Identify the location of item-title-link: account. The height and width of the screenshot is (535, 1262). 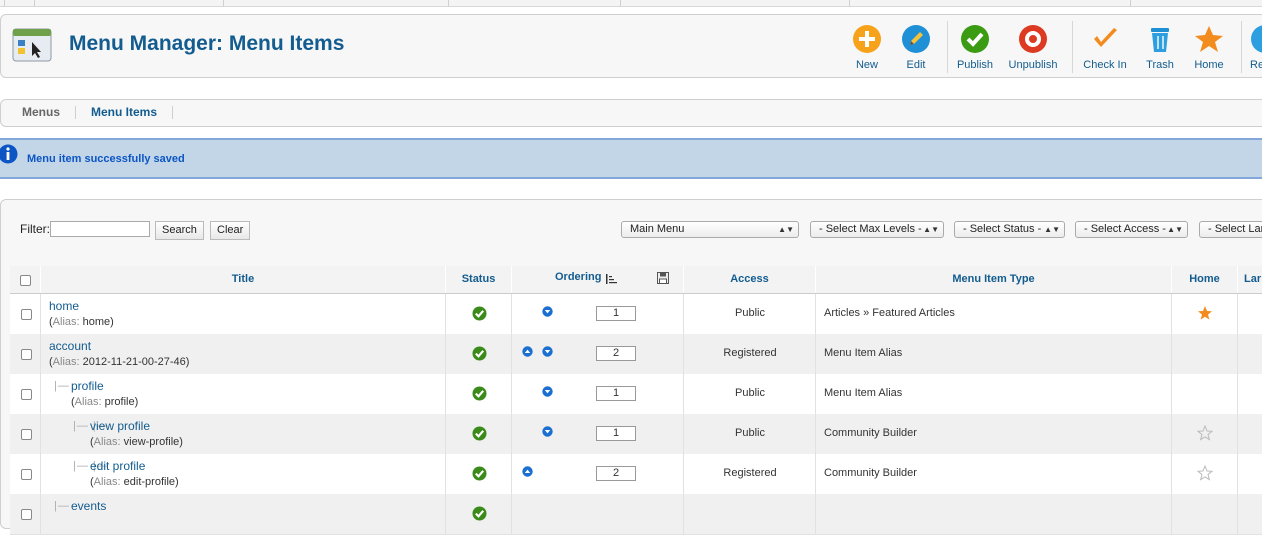
(70, 346).